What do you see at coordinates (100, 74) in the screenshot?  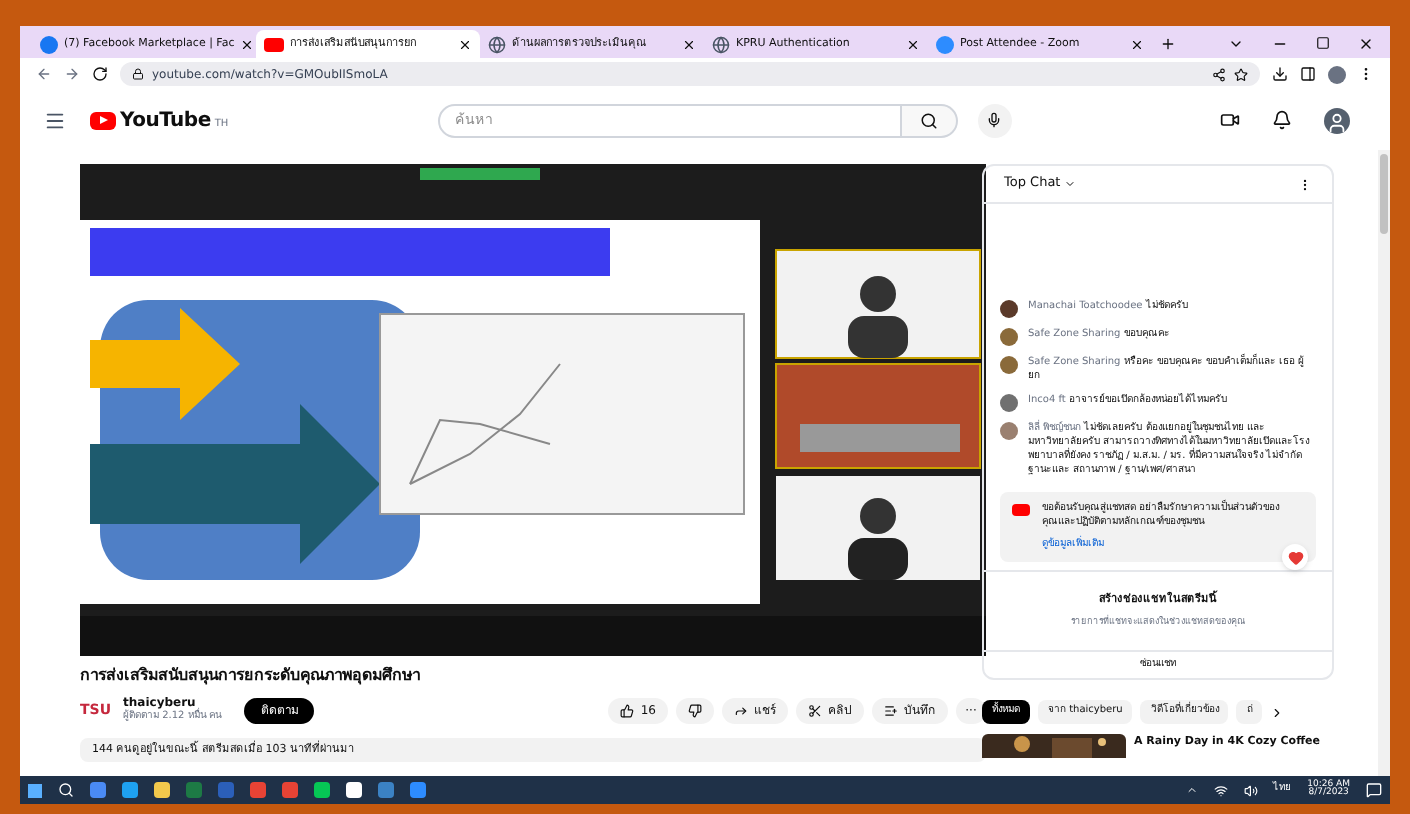 I see `reload-icon` at bounding box center [100, 74].